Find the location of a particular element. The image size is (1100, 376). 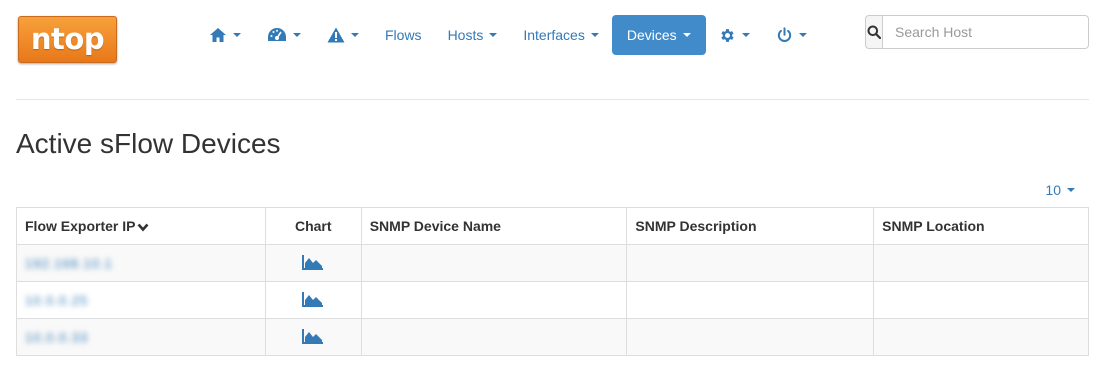

nav-devices-label: Devices is located at coordinates (651, 35).